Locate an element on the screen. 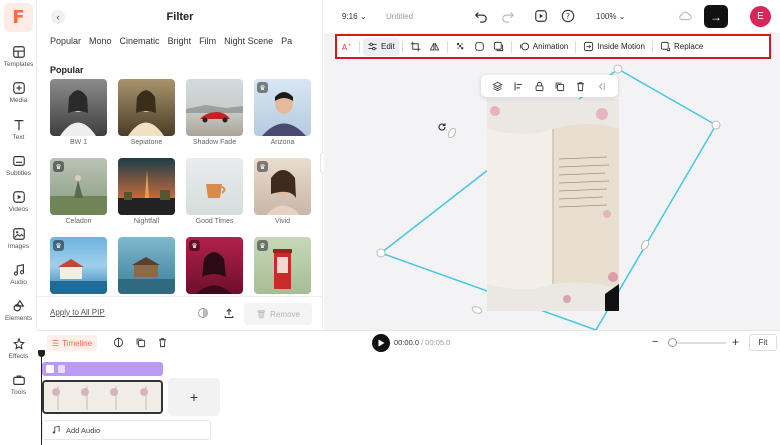 The width and height of the screenshot is (780, 445). filter-tile-arizona: ♛ Arizona is located at coordinates (282, 112).